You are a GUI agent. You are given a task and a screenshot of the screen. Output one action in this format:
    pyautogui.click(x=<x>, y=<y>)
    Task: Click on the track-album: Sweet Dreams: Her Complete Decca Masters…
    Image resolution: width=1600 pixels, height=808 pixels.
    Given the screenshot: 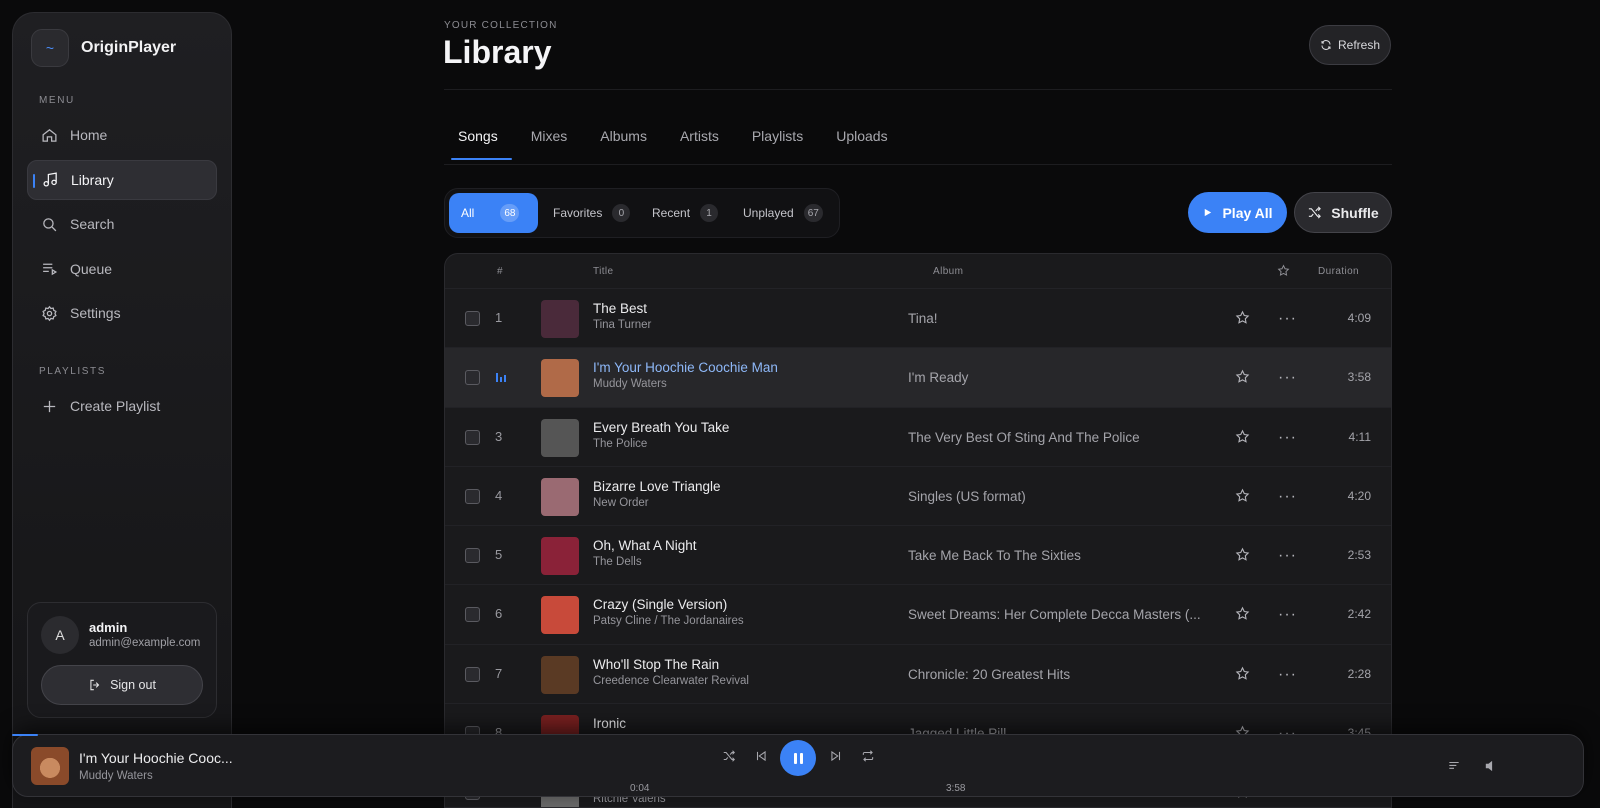 What is the action you would take?
    pyautogui.click(x=1054, y=614)
    